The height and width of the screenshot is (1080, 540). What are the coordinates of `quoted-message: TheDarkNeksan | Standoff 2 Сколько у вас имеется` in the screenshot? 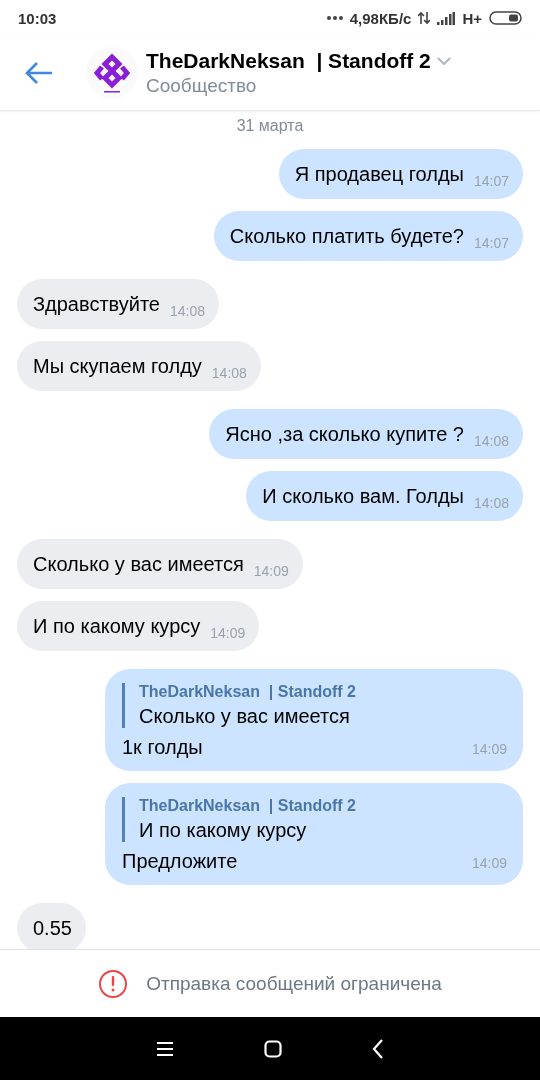 It's located at (314, 705).